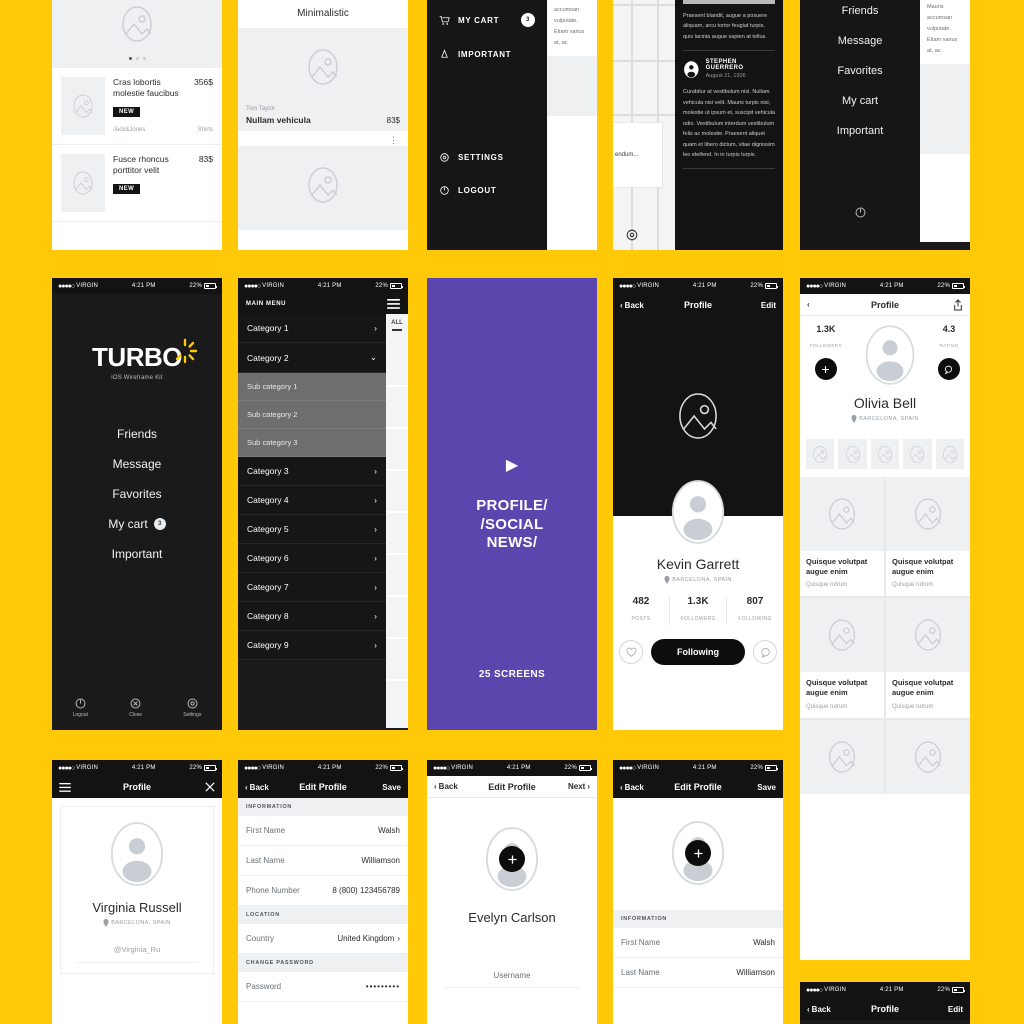 This screenshot has height=1024, width=1024. Describe the element at coordinates (487, 190) in the screenshot. I see `menu-item-logout: LOGOUT` at that location.